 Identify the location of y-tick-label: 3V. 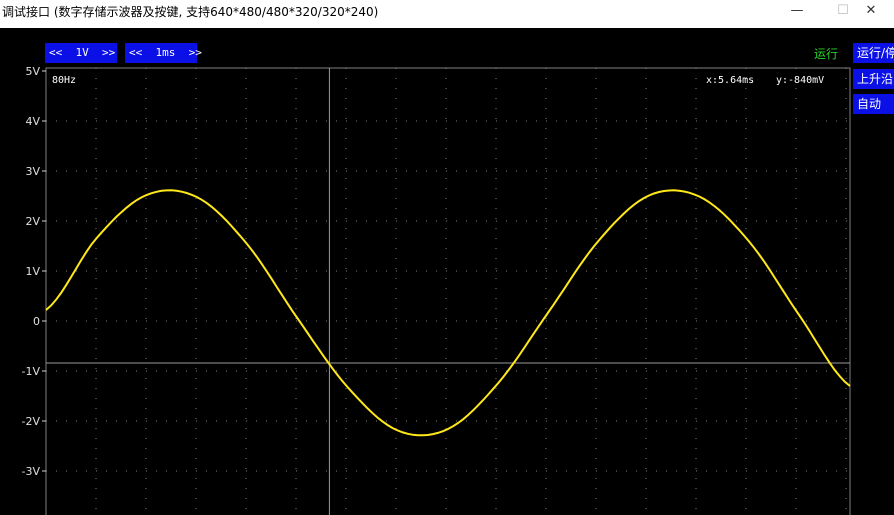
(32, 171).